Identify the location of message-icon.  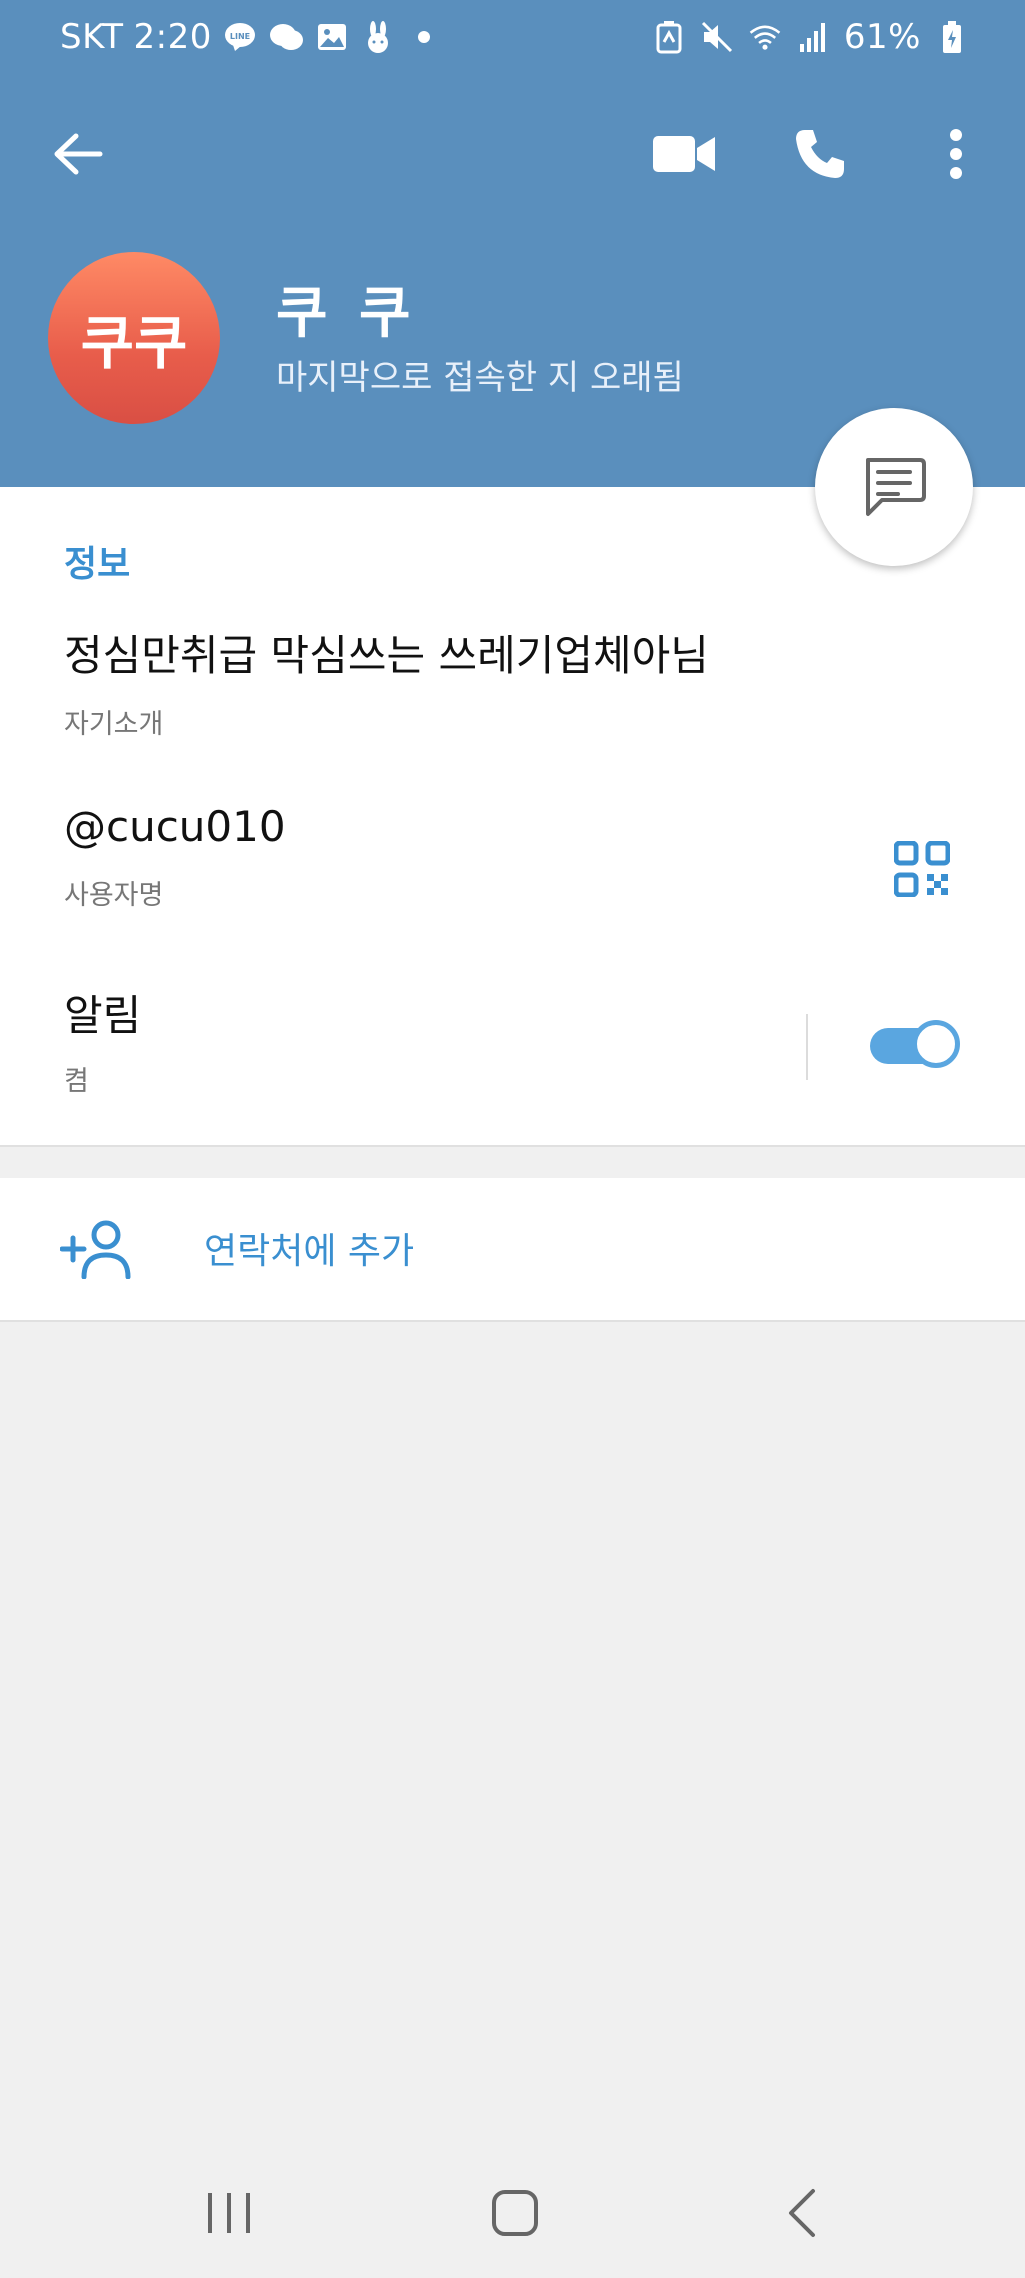
(896, 487).